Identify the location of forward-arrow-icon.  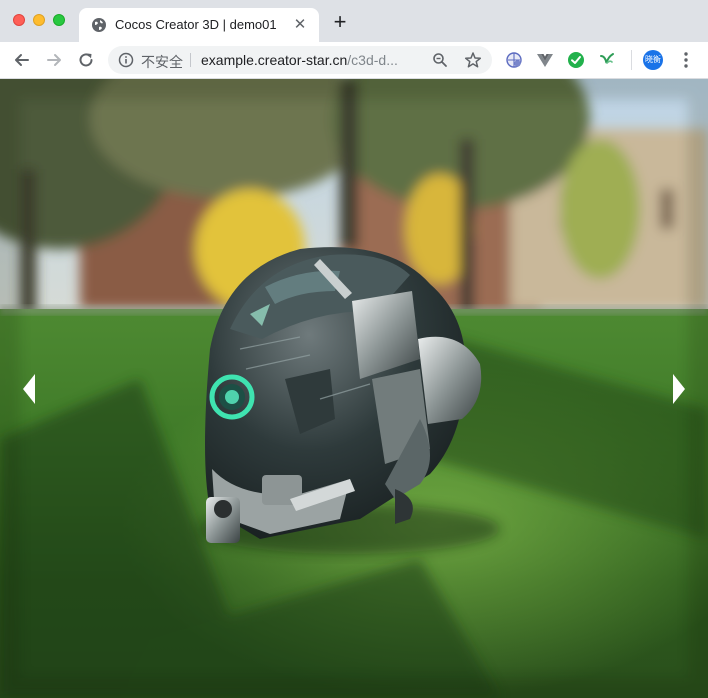
(54, 60).